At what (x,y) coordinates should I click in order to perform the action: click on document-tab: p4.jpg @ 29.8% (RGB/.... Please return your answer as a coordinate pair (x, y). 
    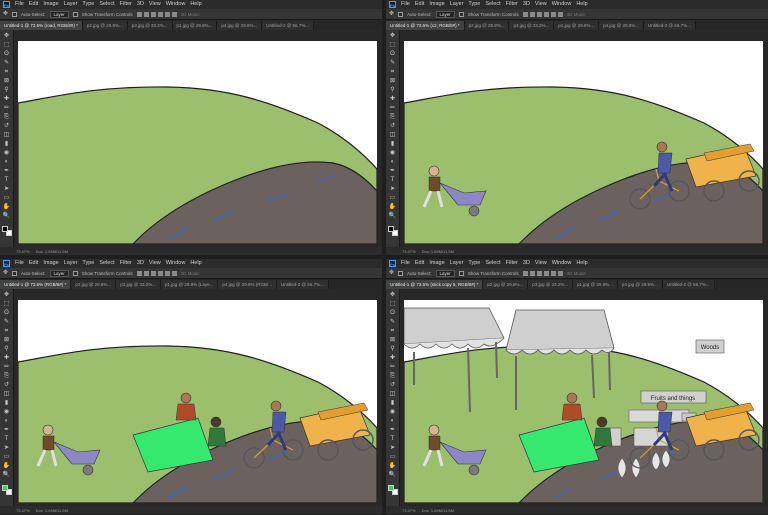
    Looking at the image, I should click on (247, 284).